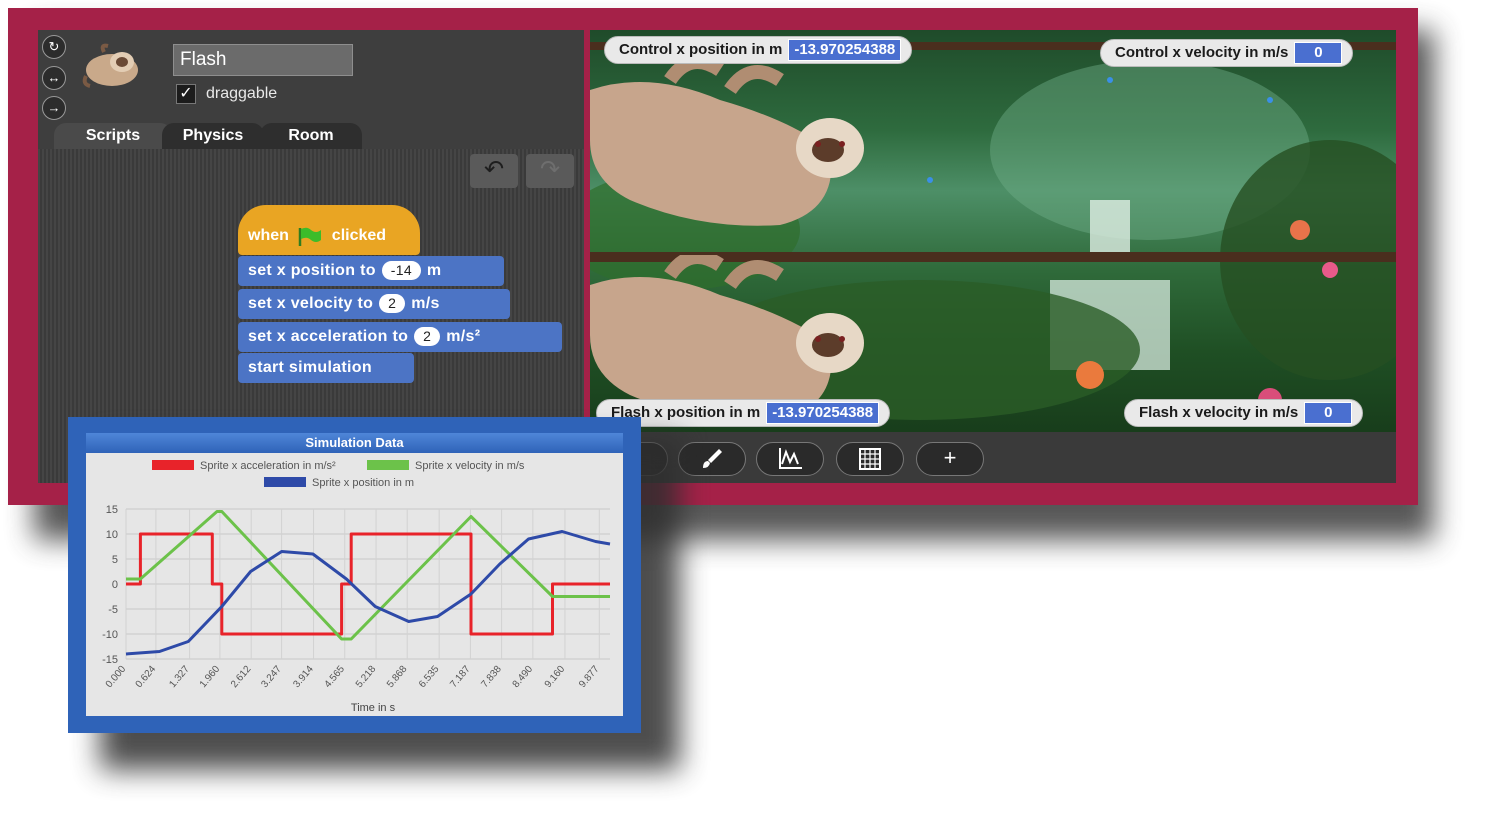  I want to click on block-label: start simulation, so click(310, 367).